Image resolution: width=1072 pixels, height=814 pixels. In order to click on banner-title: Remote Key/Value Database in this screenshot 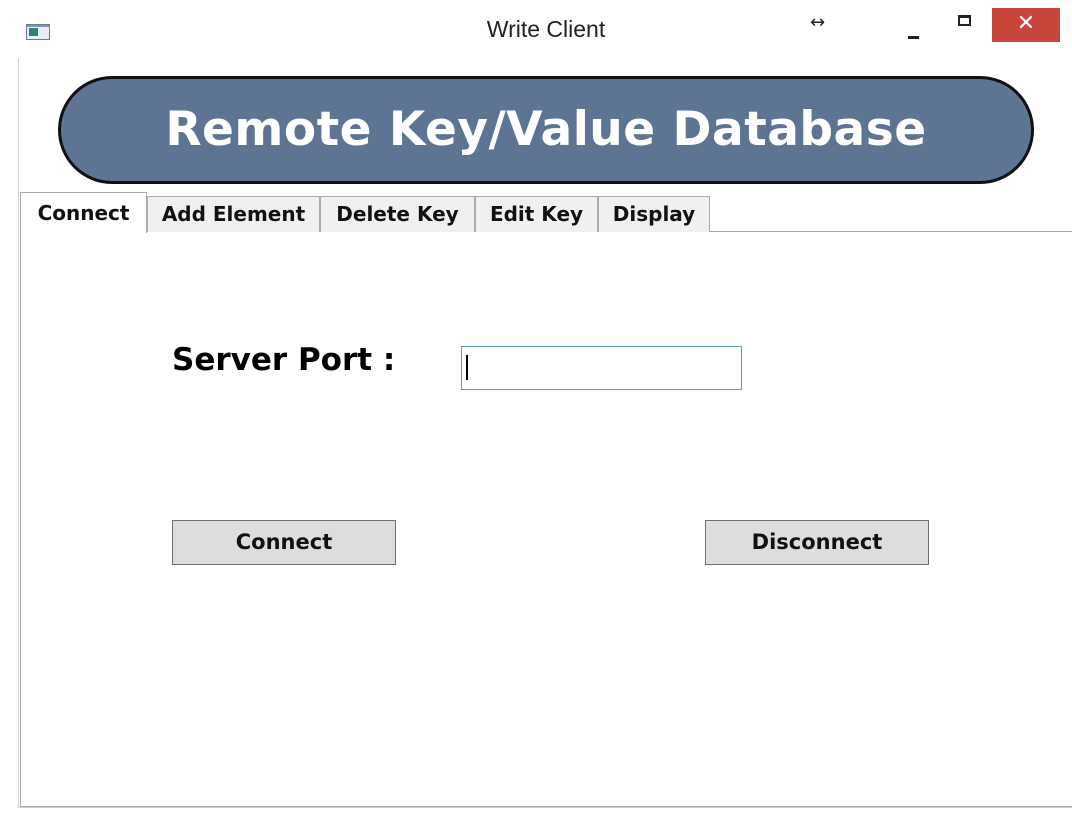, I will do `click(546, 129)`.